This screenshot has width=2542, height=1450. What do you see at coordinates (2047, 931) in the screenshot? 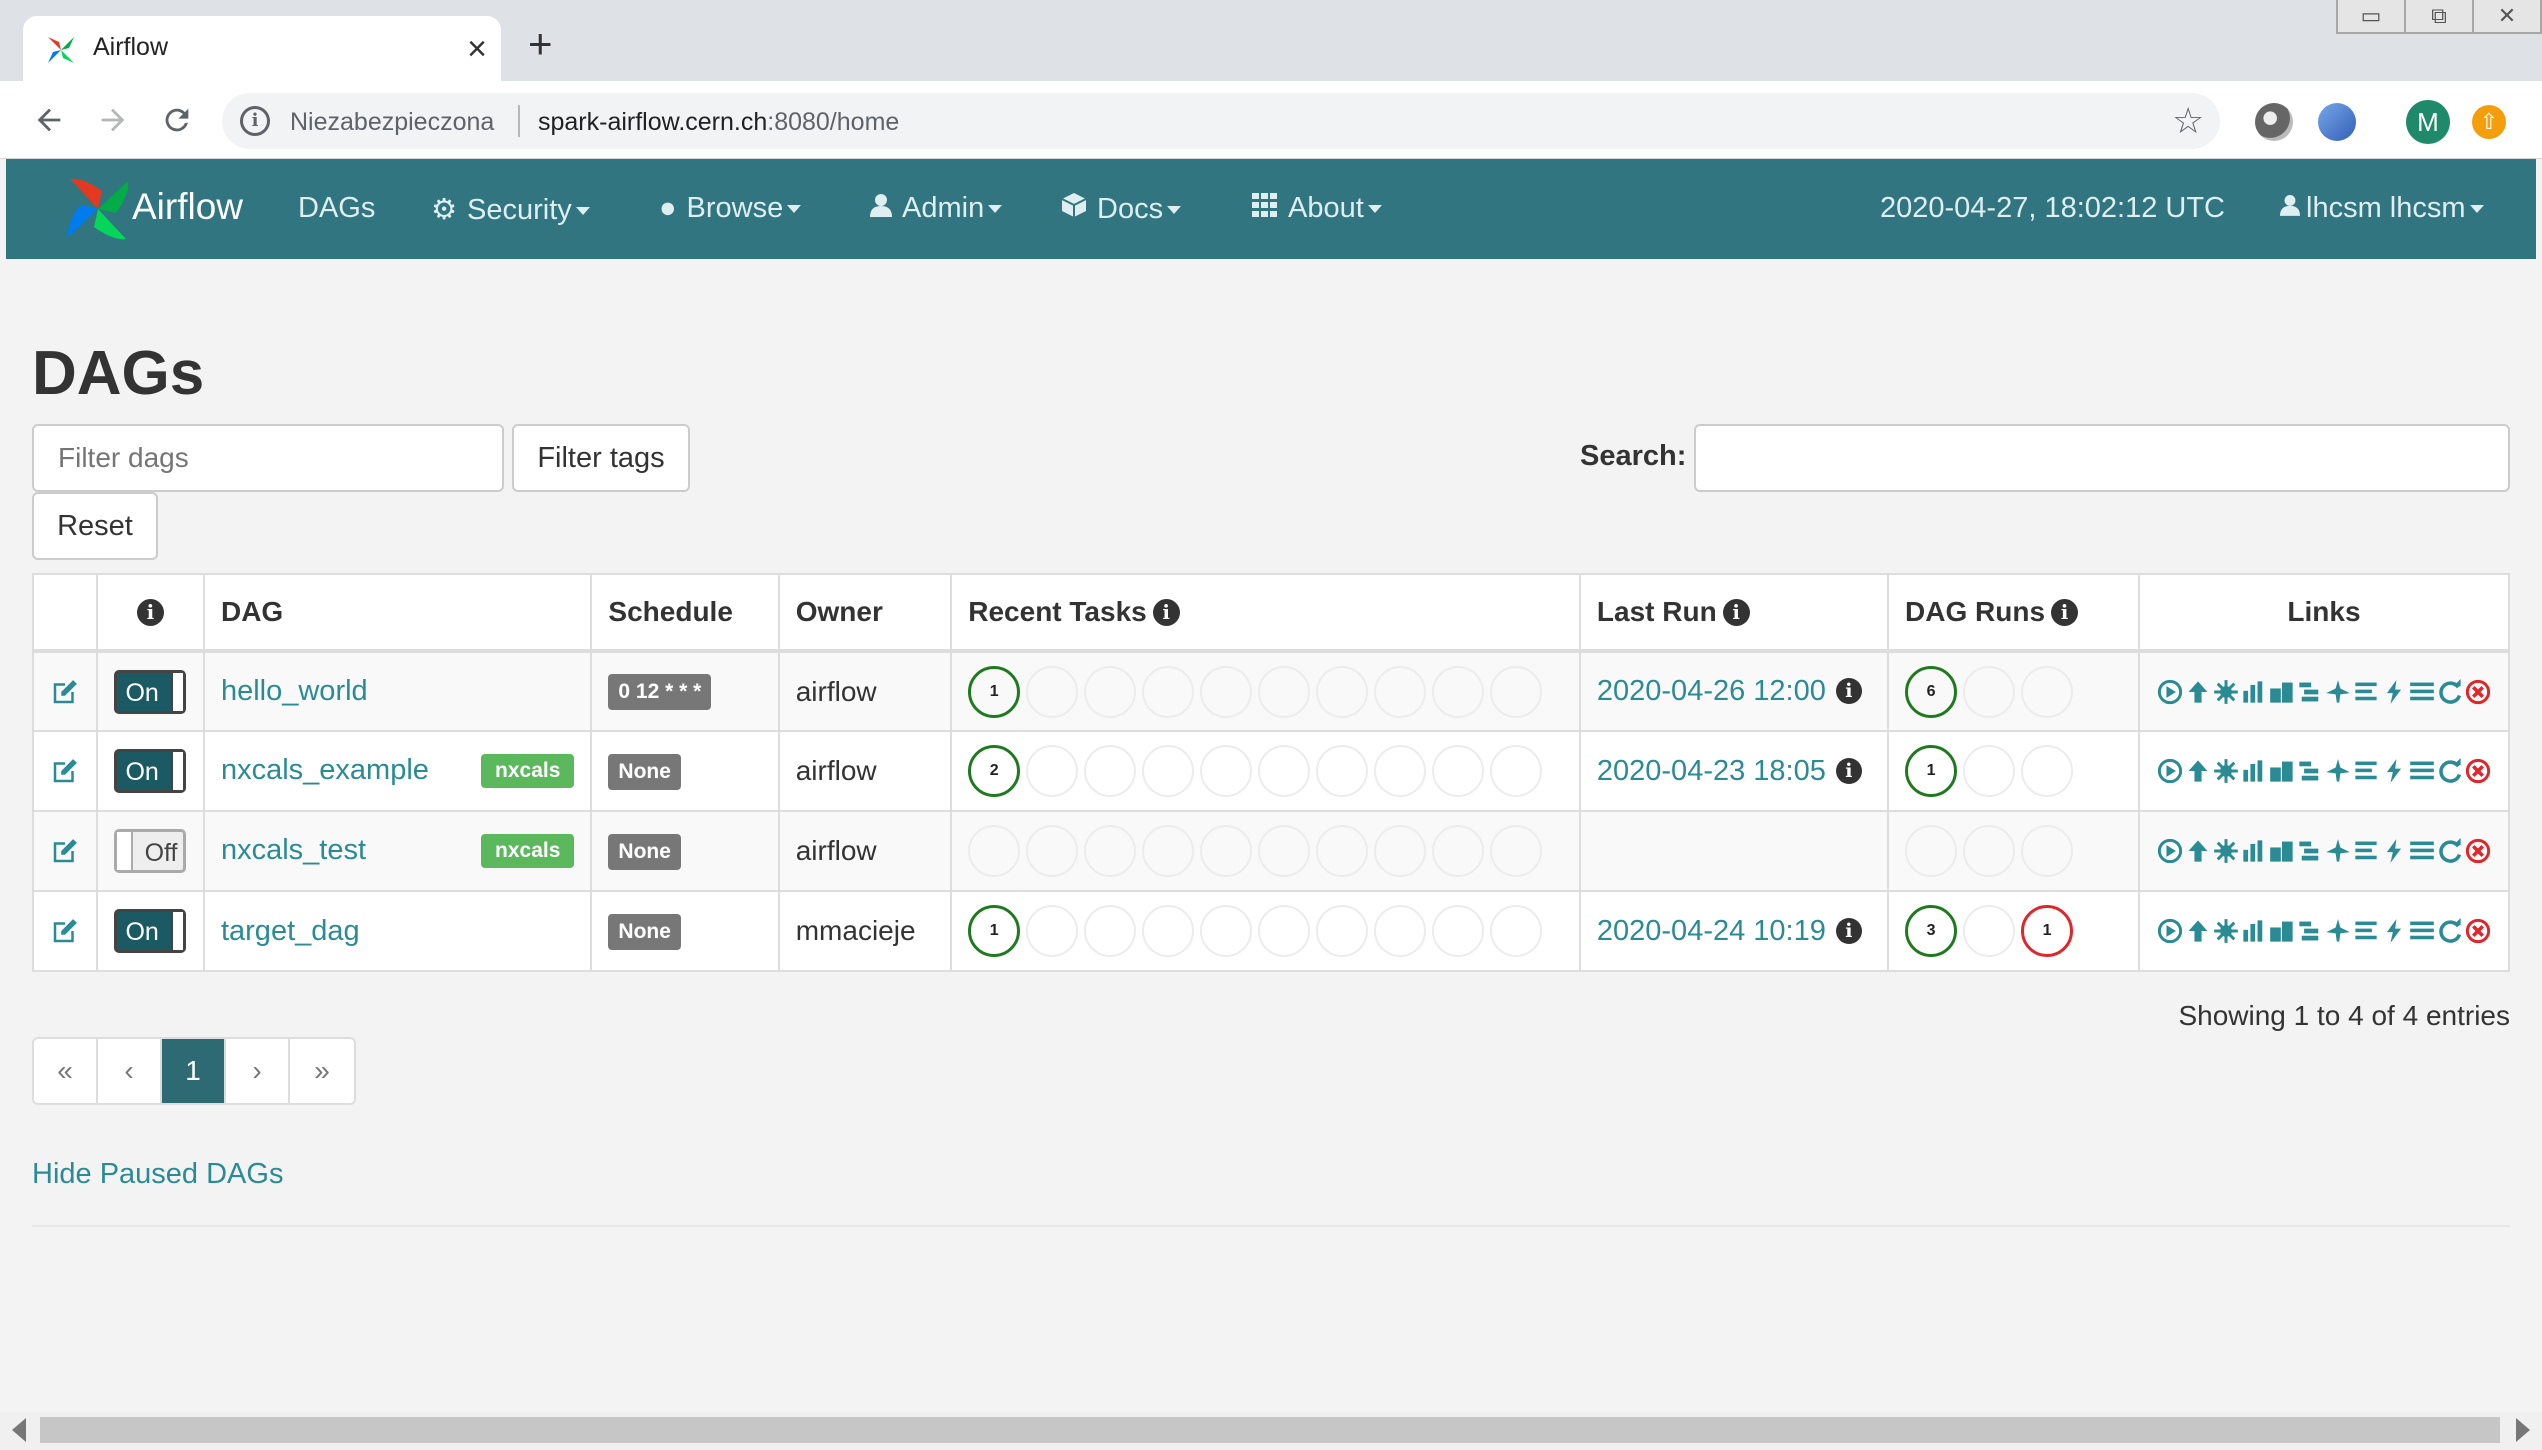
I see `dag-run-failed-circle: 1` at bounding box center [2047, 931].